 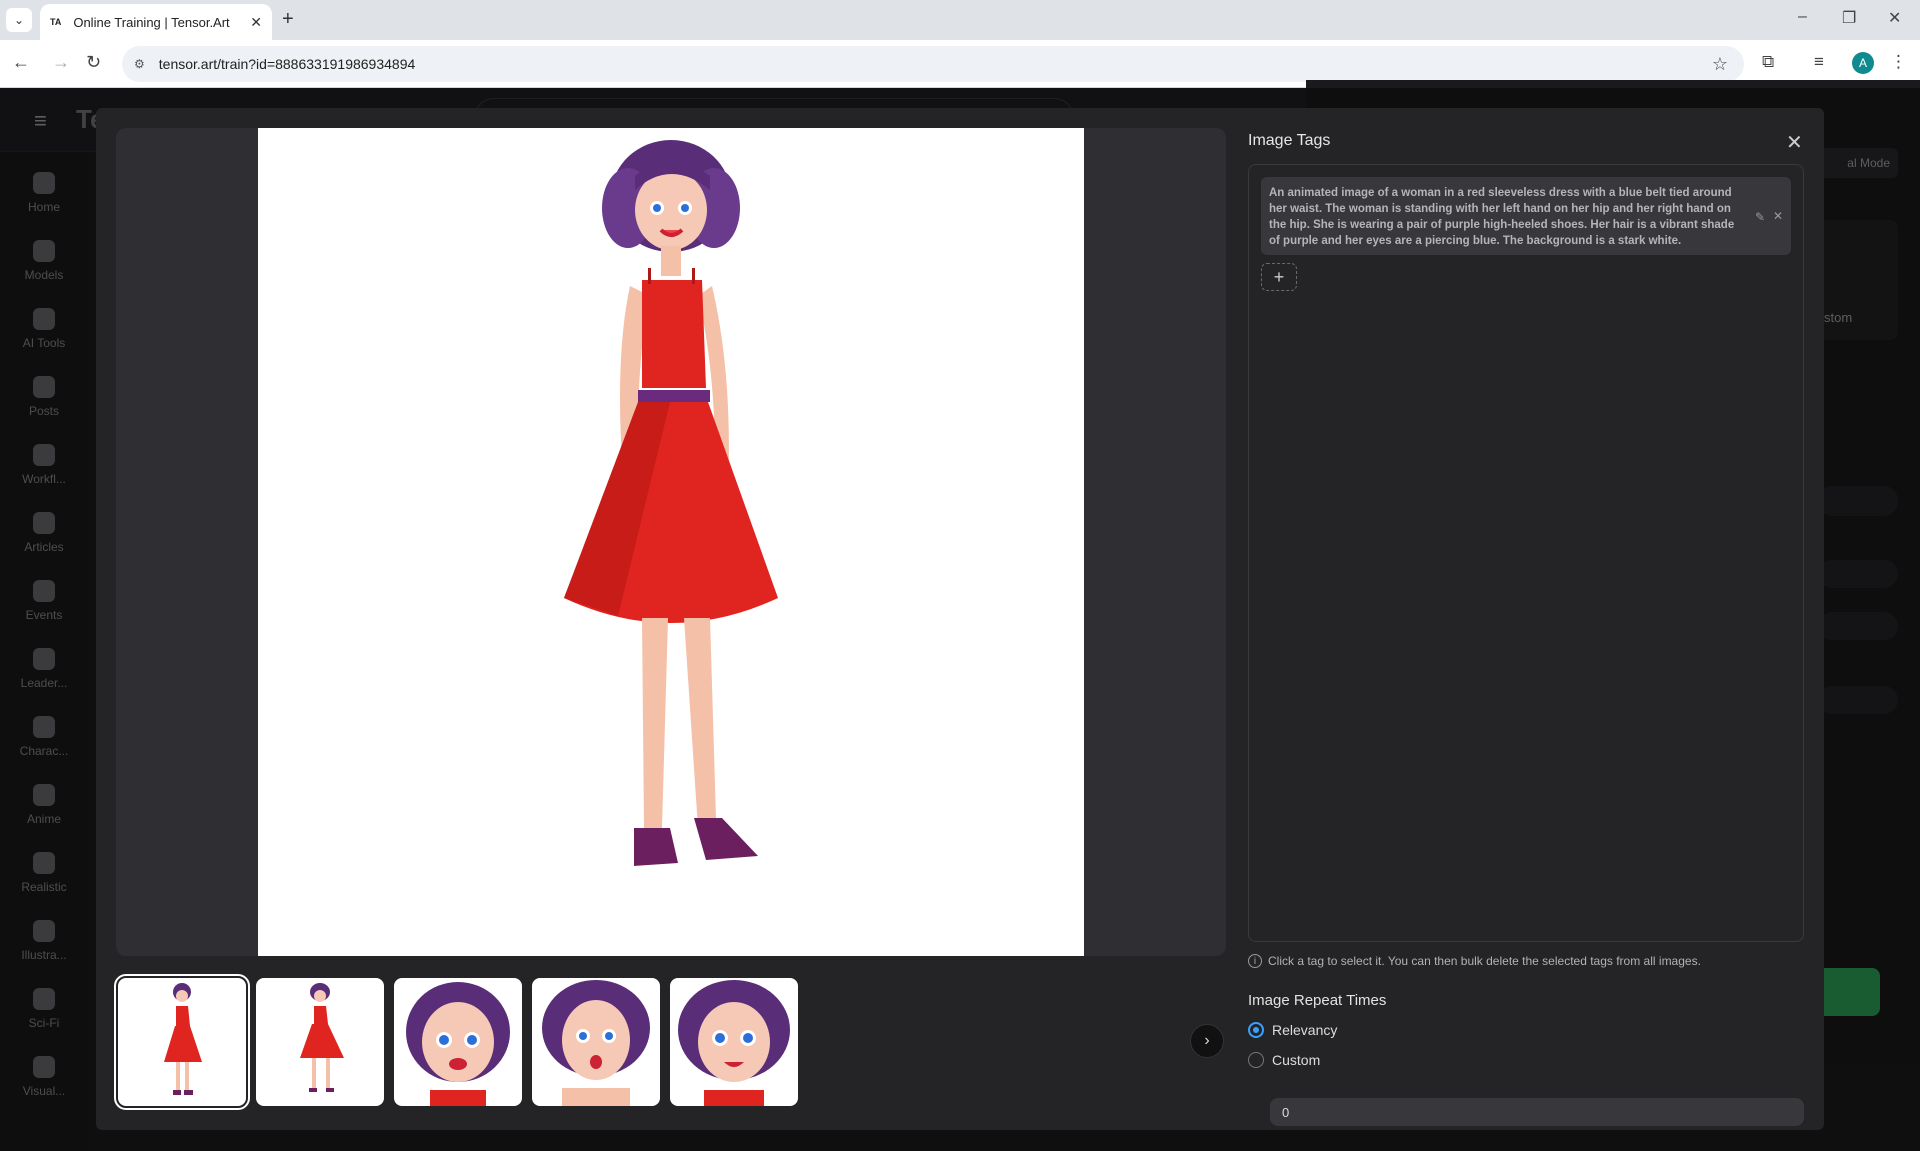 I want to click on character-illustration, so click(x=671, y=503).